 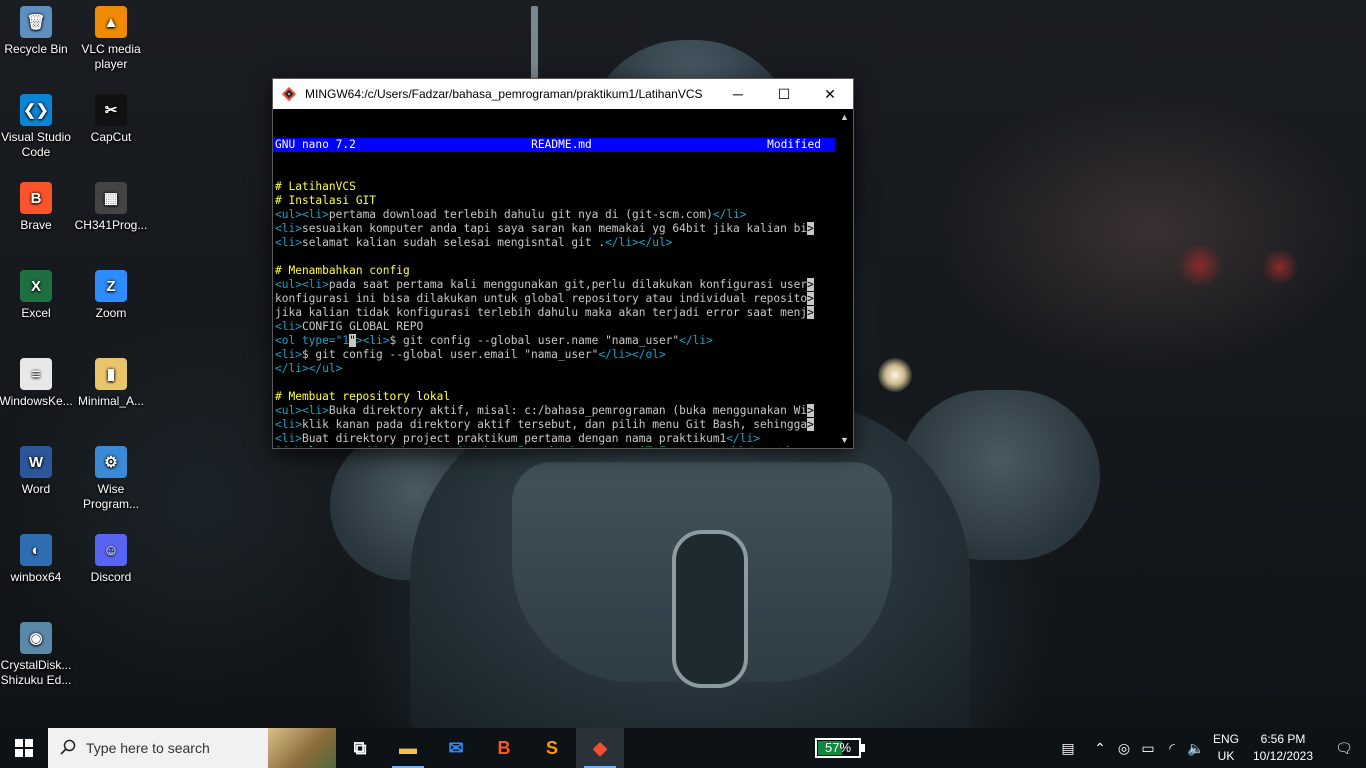 What do you see at coordinates (504, 748) in the screenshot?
I see `taskbar-brave: B` at bounding box center [504, 748].